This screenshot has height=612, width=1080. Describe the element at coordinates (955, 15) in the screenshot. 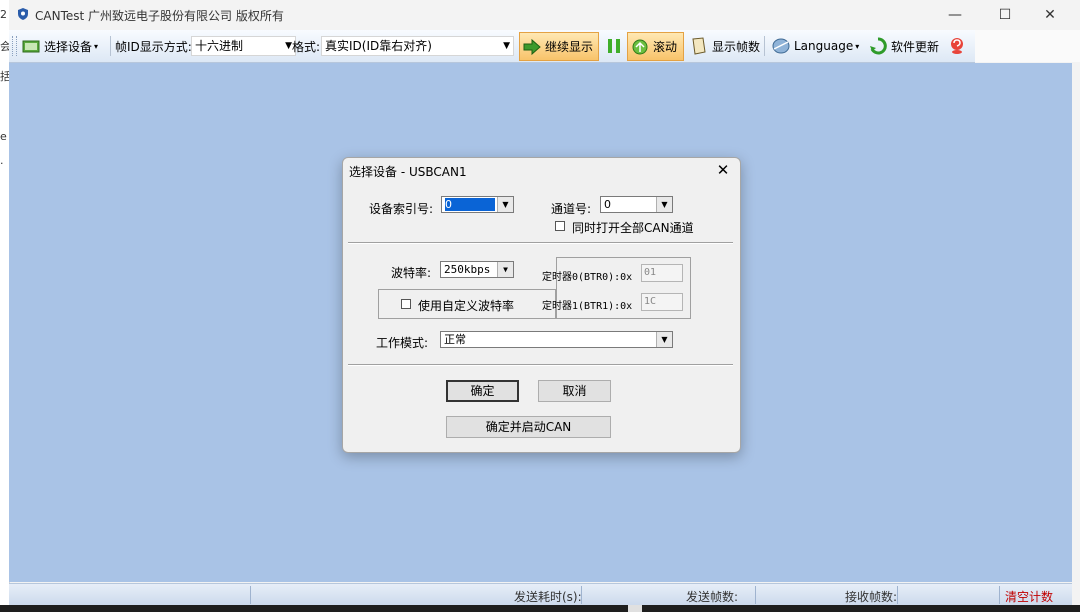

I see `minimize-button: —` at that location.